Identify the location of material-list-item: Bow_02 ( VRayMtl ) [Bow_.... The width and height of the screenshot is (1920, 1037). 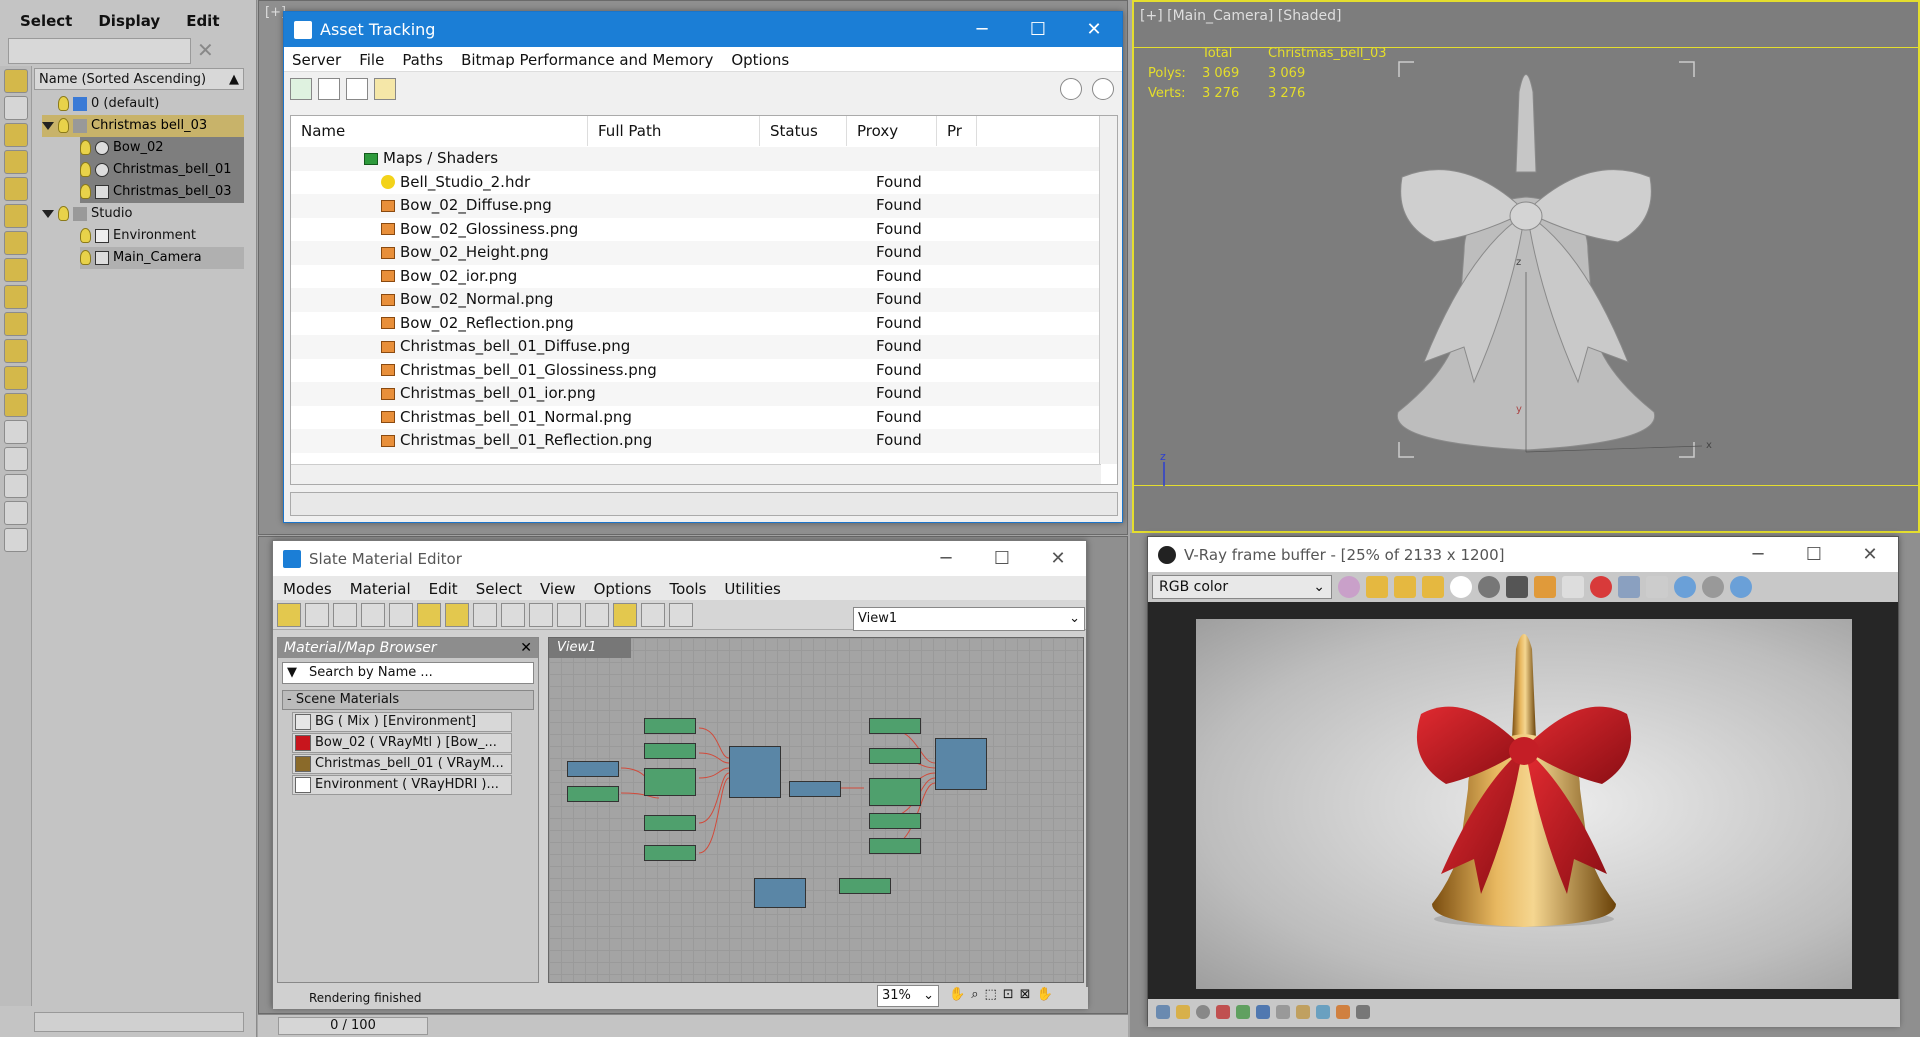
(402, 743).